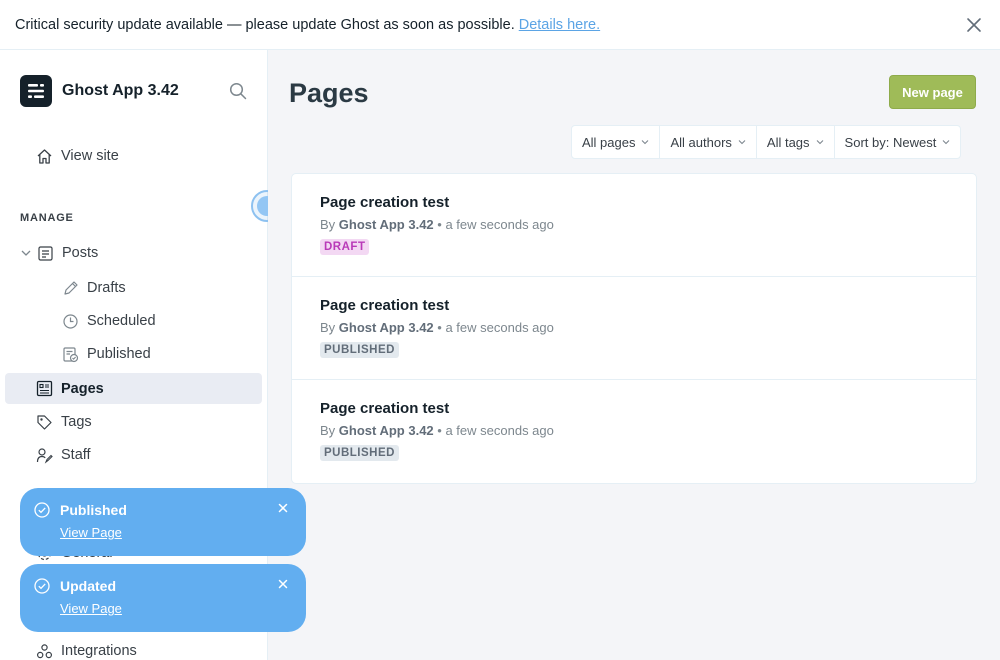 This screenshot has width=1000, height=660. I want to click on sort-order-select: Sort by: Newest, so click(898, 142).